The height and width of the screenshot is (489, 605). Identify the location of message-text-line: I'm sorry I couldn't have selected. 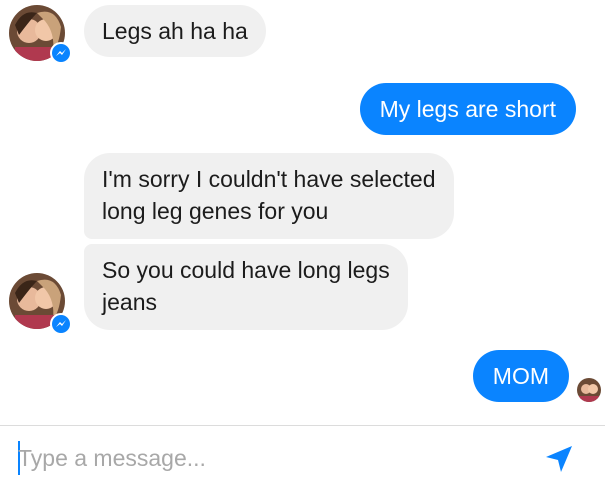
(269, 179).